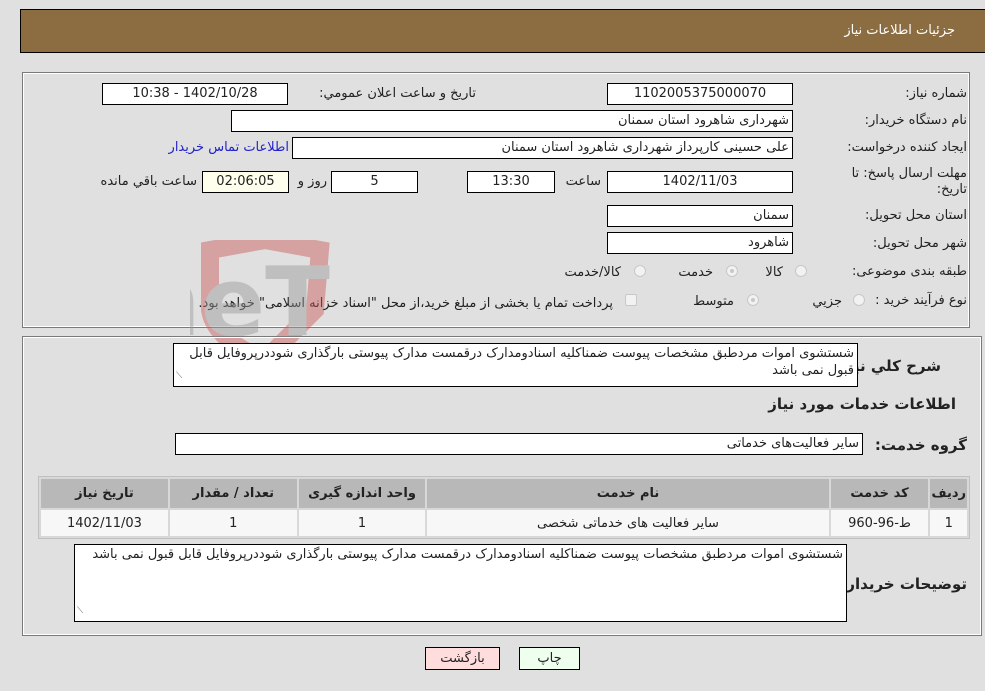 The image size is (985, 691). Describe the element at coordinates (916, 215) in the screenshot. I see `province-label: استان محل تحویل:` at that location.